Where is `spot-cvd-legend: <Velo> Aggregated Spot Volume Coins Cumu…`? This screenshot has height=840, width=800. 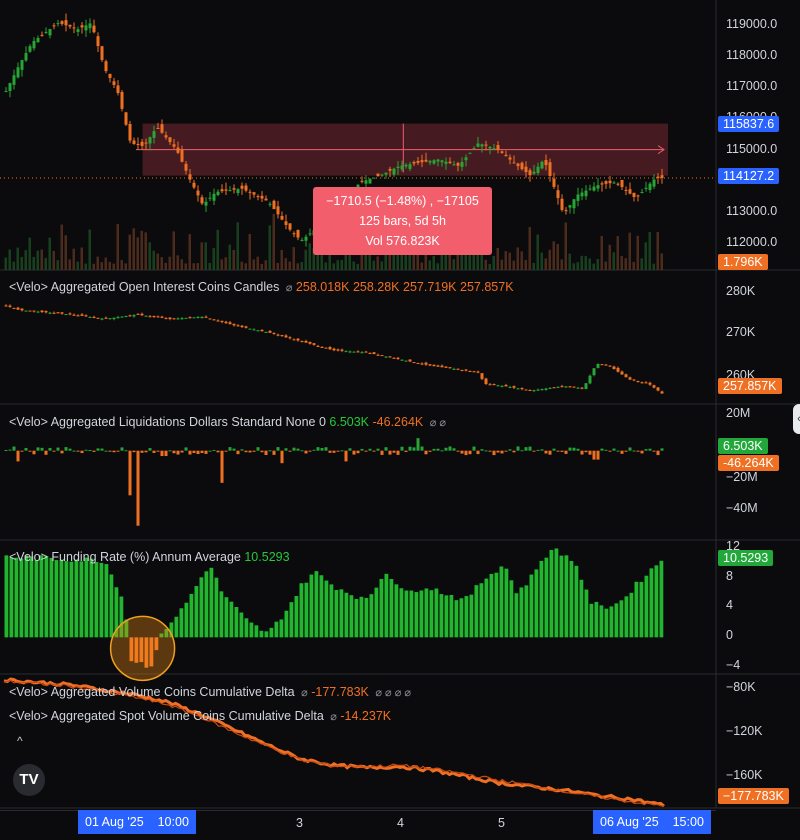
spot-cvd-legend: <Velo> Aggregated Spot Volume Coins Cumu… is located at coordinates (200, 716).